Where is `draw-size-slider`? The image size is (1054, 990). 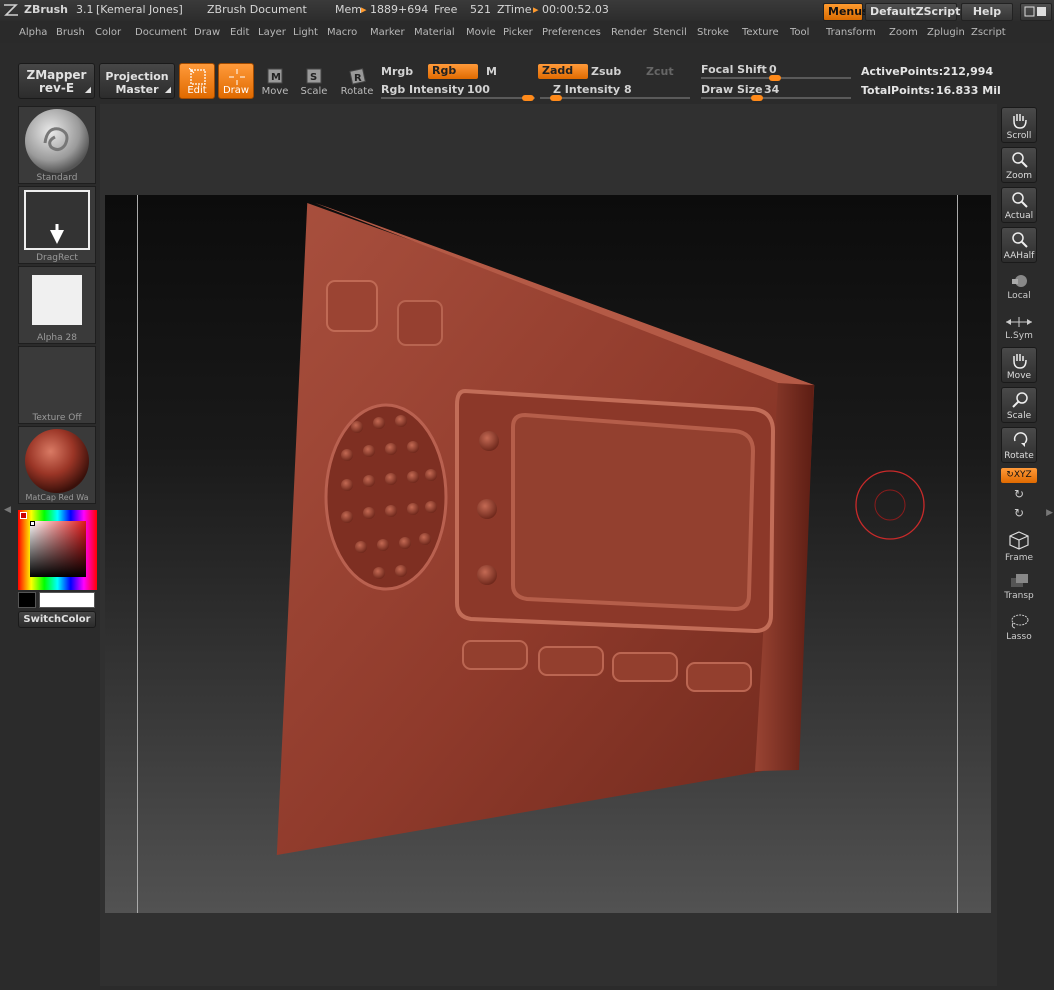 draw-size-slider is located at coordinates (776, 98).